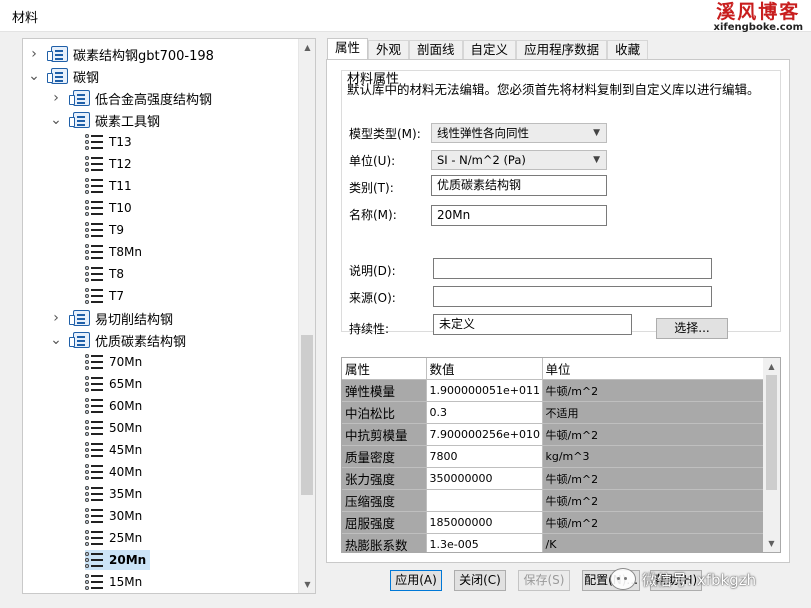 Image resolution: width=811 pixels, height=608 pixels. Describe the element at coordinates (532, 324) in the screenshot. I see `sustainability-field: 未定义` at that location.